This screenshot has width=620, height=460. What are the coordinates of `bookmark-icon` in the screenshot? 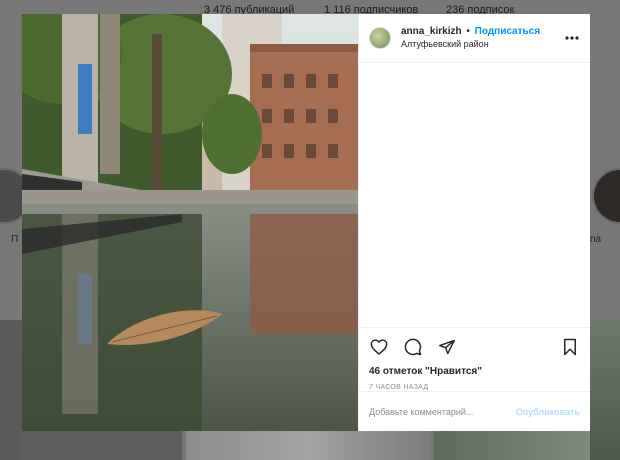 It's located at (570, 347).